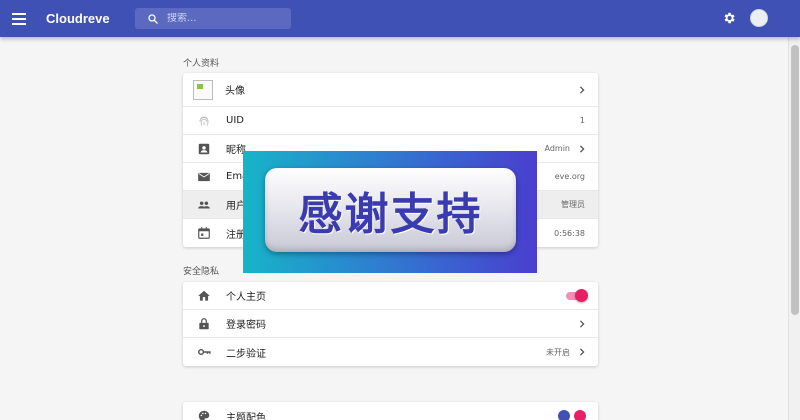 This screenshot has height=420, width=800. I want to click on mail-icon, so click(204, 176).